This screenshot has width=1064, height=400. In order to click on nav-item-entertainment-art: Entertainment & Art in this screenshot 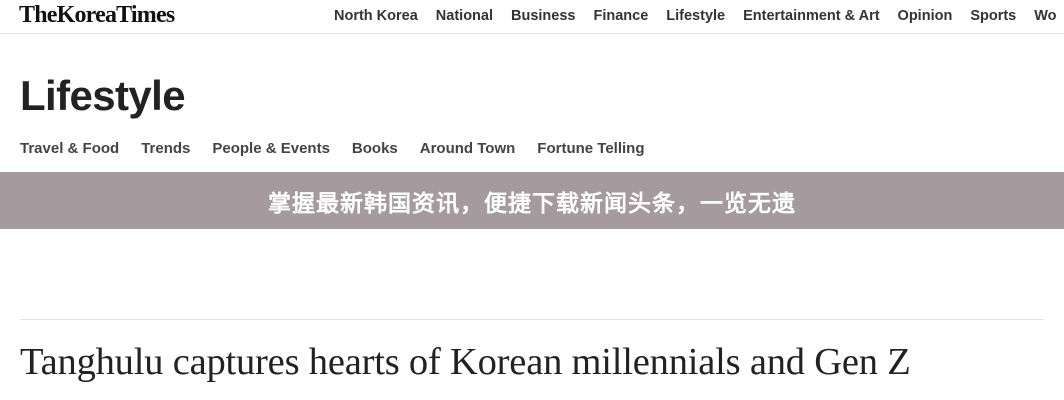, I will do `click(811, 16)`.